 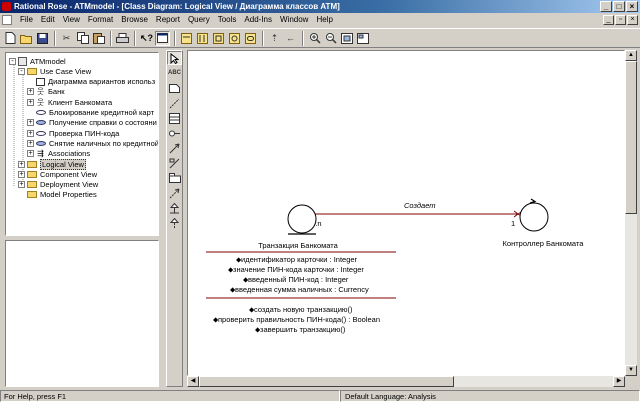 What do you see at coordinates (46, 92) in the screenshot?
I see `tree-item: + 웃 Банк` at bounding box center [46, 92].